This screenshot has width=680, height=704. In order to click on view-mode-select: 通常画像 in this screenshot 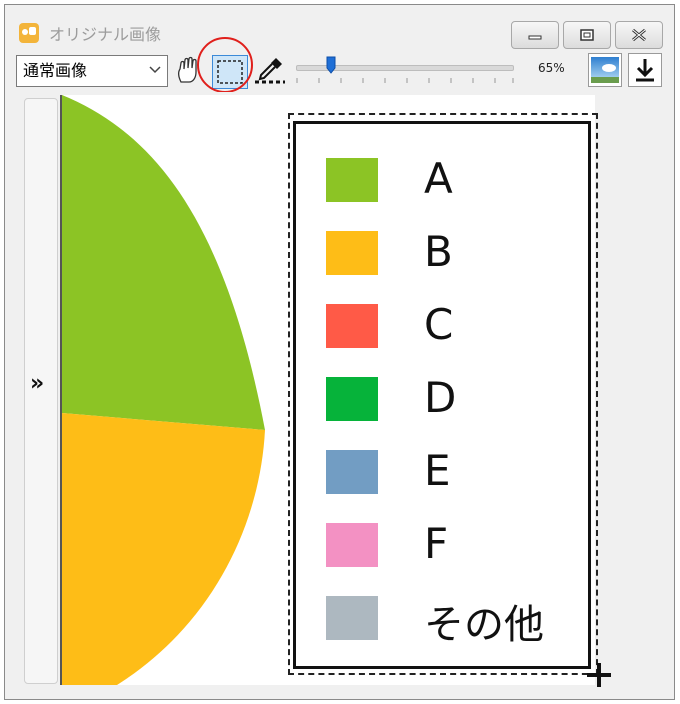, I will do `click(92, 71)`.